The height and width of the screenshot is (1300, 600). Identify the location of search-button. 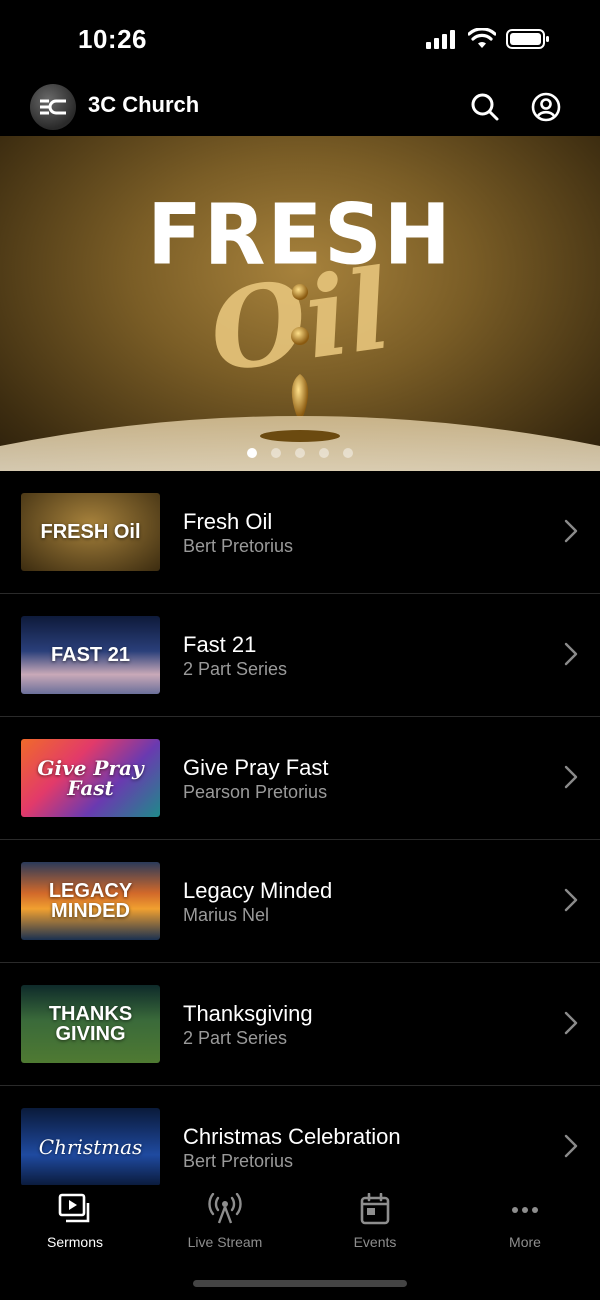
(485, 107).